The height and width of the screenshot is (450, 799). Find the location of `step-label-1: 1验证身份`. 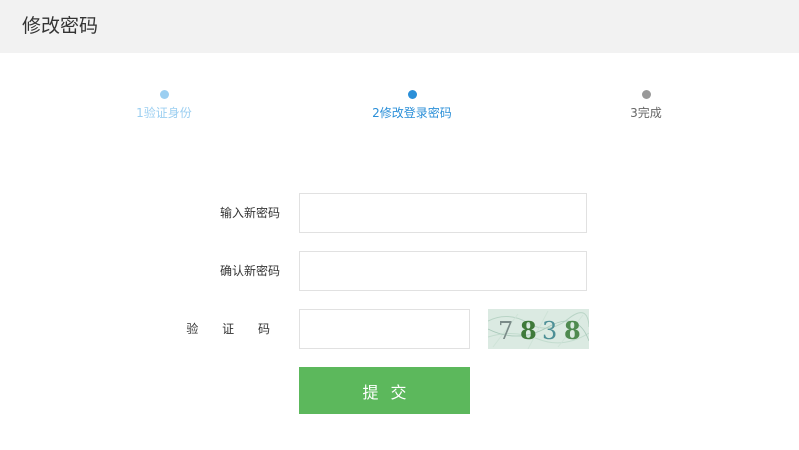

step-label-1: 1验证身份 is located at coordinates (164, 113).